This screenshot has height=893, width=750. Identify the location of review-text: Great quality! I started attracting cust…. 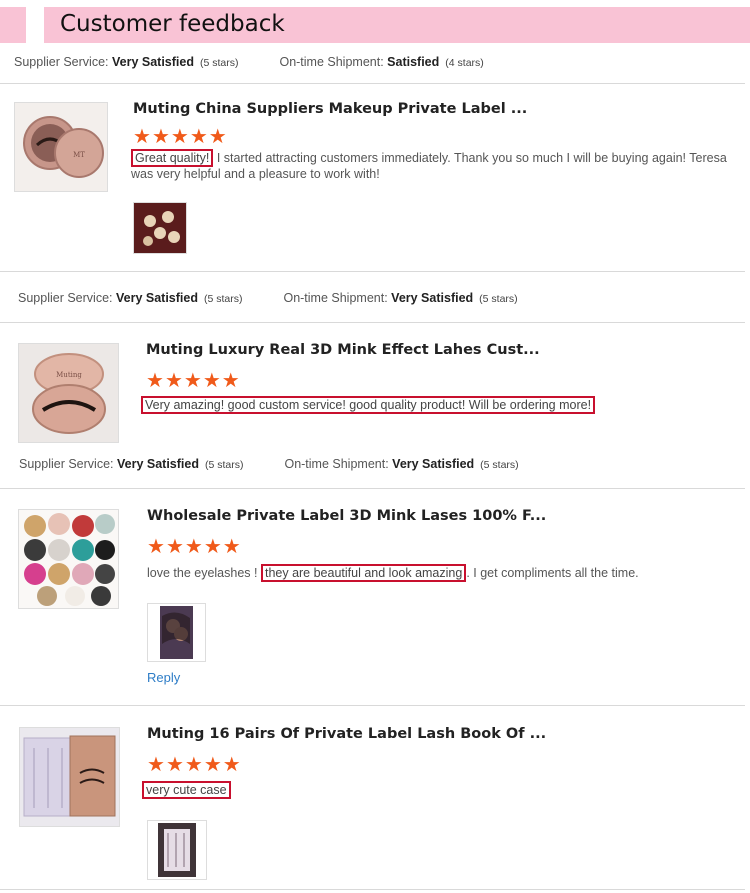
(433, 165).